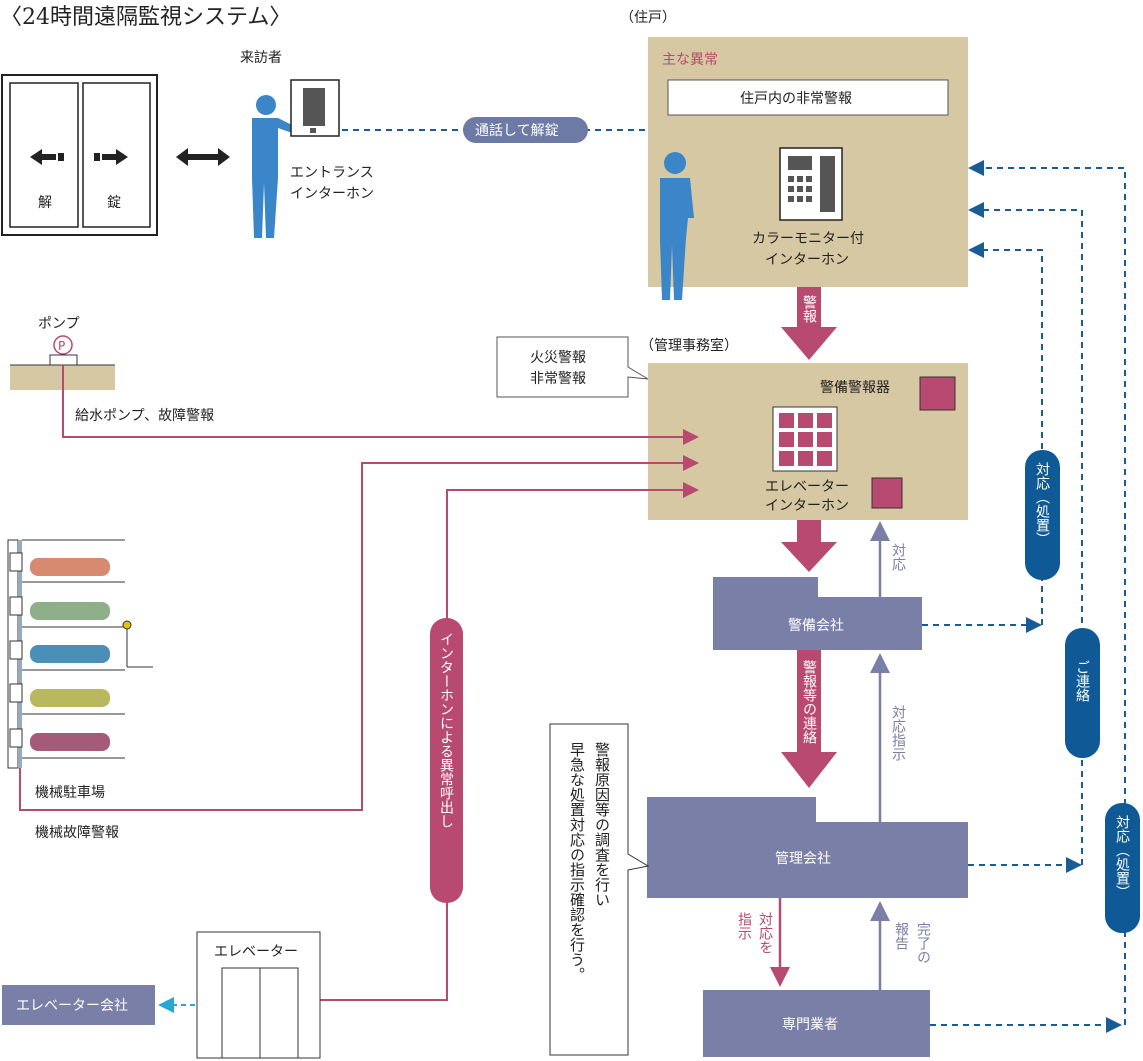  Describe the element at coordinates (77, 833) in the screenshot. I see `parking-alarm-label: 機械故障警報` at that location.